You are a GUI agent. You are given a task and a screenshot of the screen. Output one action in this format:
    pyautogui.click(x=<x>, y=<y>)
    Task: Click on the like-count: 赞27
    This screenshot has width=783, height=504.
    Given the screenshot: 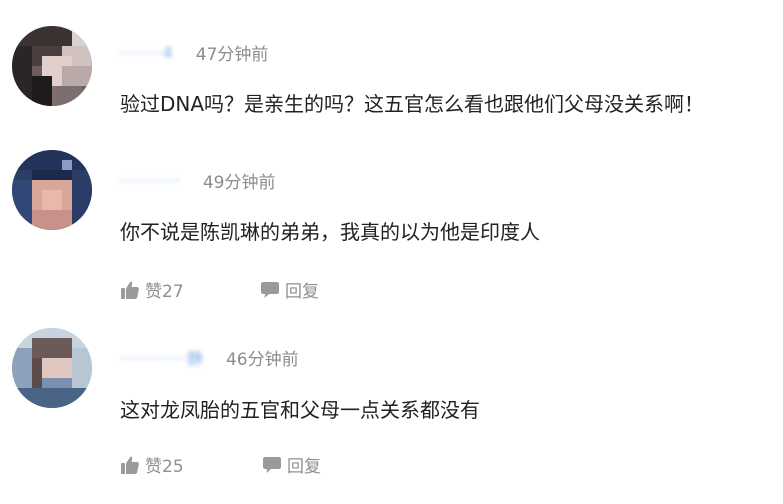 What is the action you would take?
    pyautogui.click(x=164, y=292)
    